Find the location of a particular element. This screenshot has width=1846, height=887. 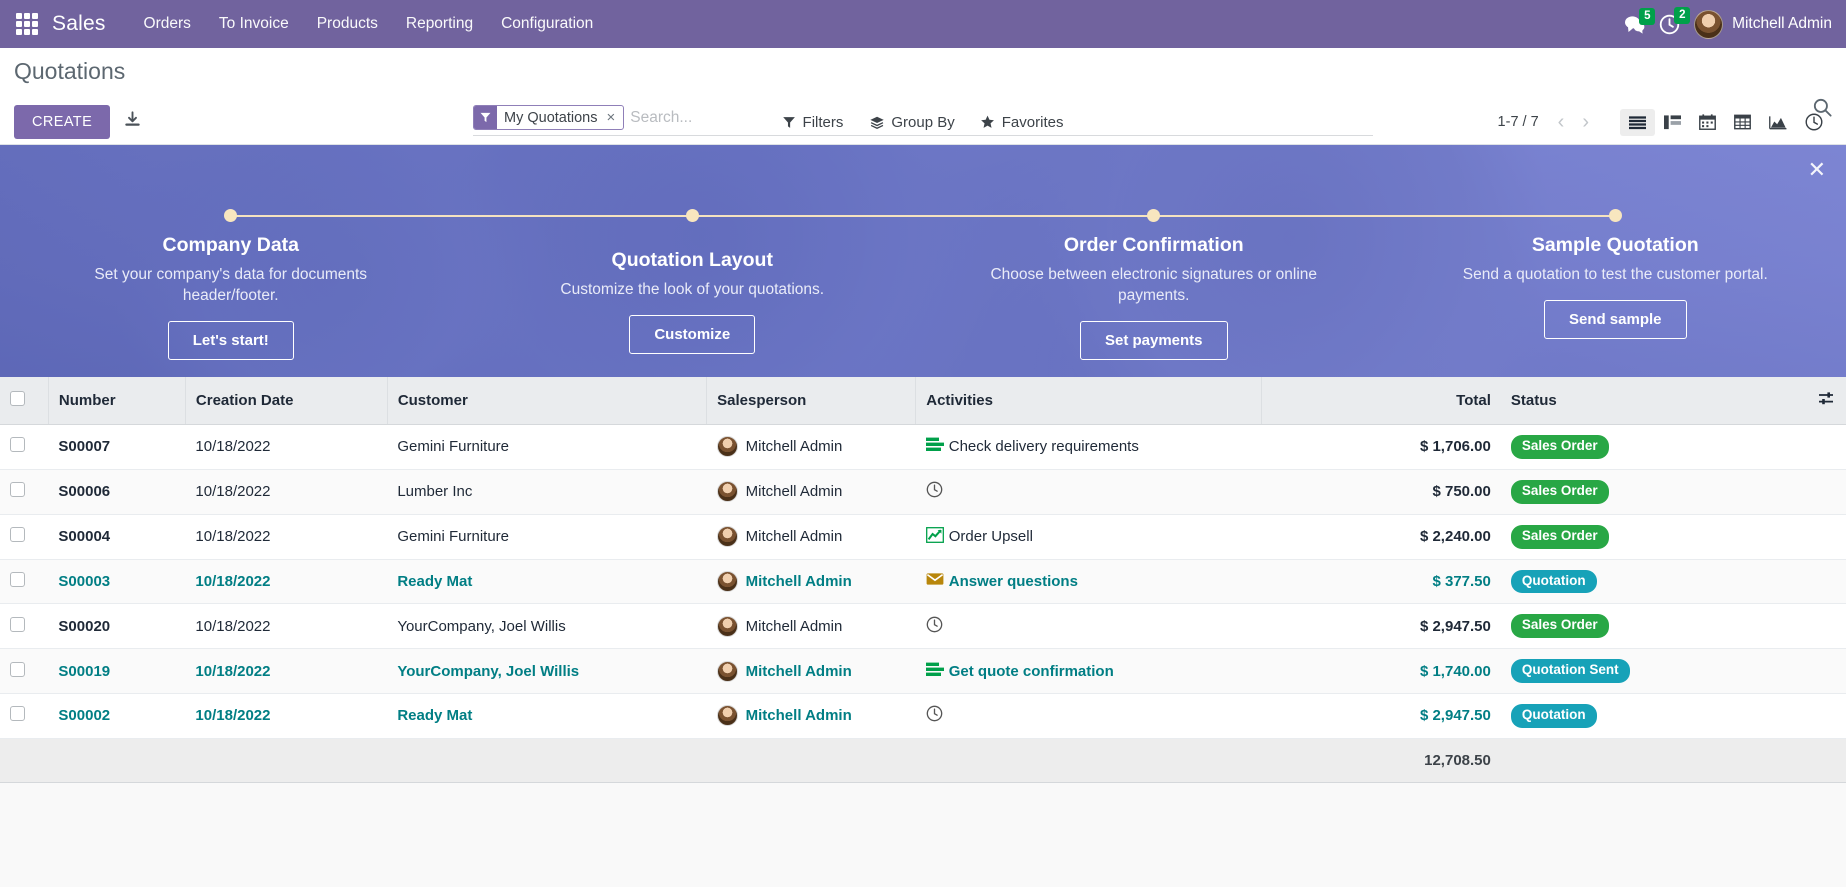

lets-start-button: Let's start! is located at coordinates (230, 340).